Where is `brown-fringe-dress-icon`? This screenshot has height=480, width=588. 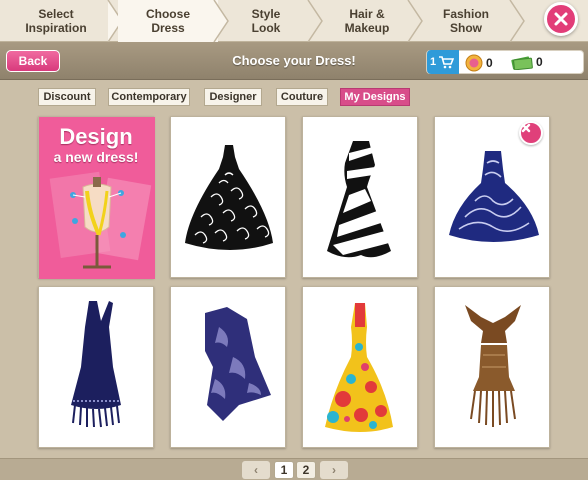 brown-fringe-dress-icon is located at coordinates (493, 366).